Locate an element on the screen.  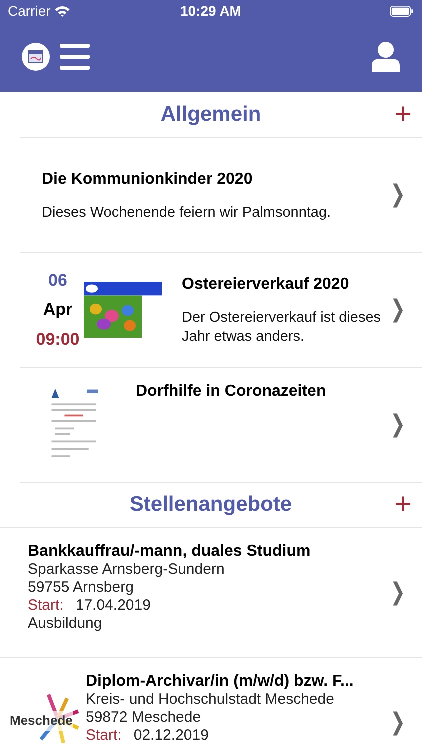
menu-icon is located at coordinates (75, 57).